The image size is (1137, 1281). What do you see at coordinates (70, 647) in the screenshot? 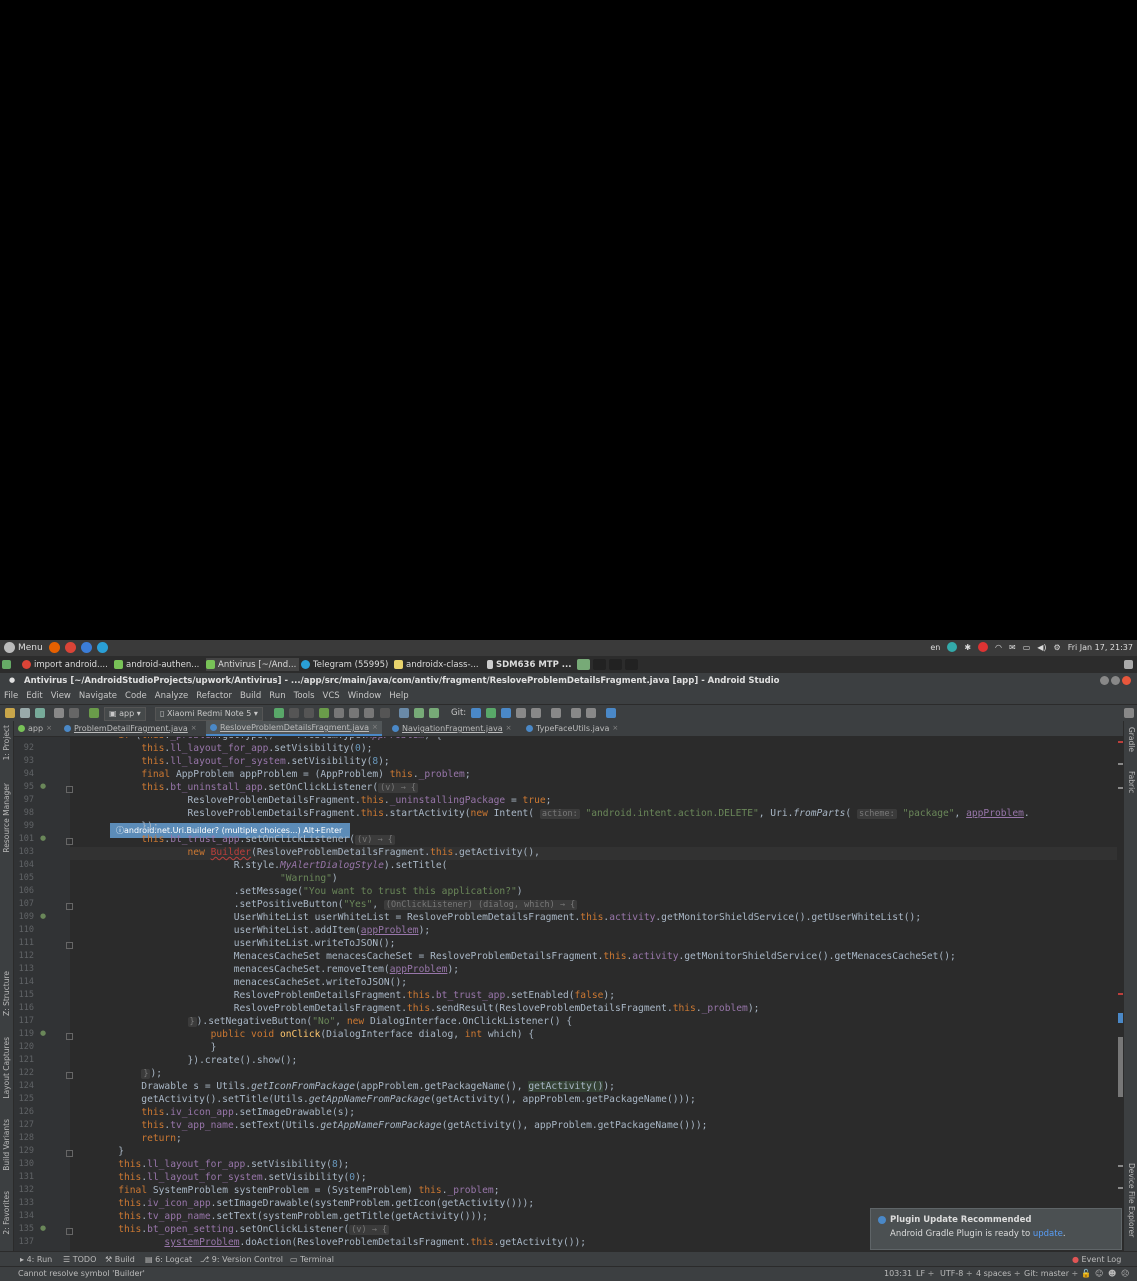
I see `chrome-icon` at bounding box center [70, 647].